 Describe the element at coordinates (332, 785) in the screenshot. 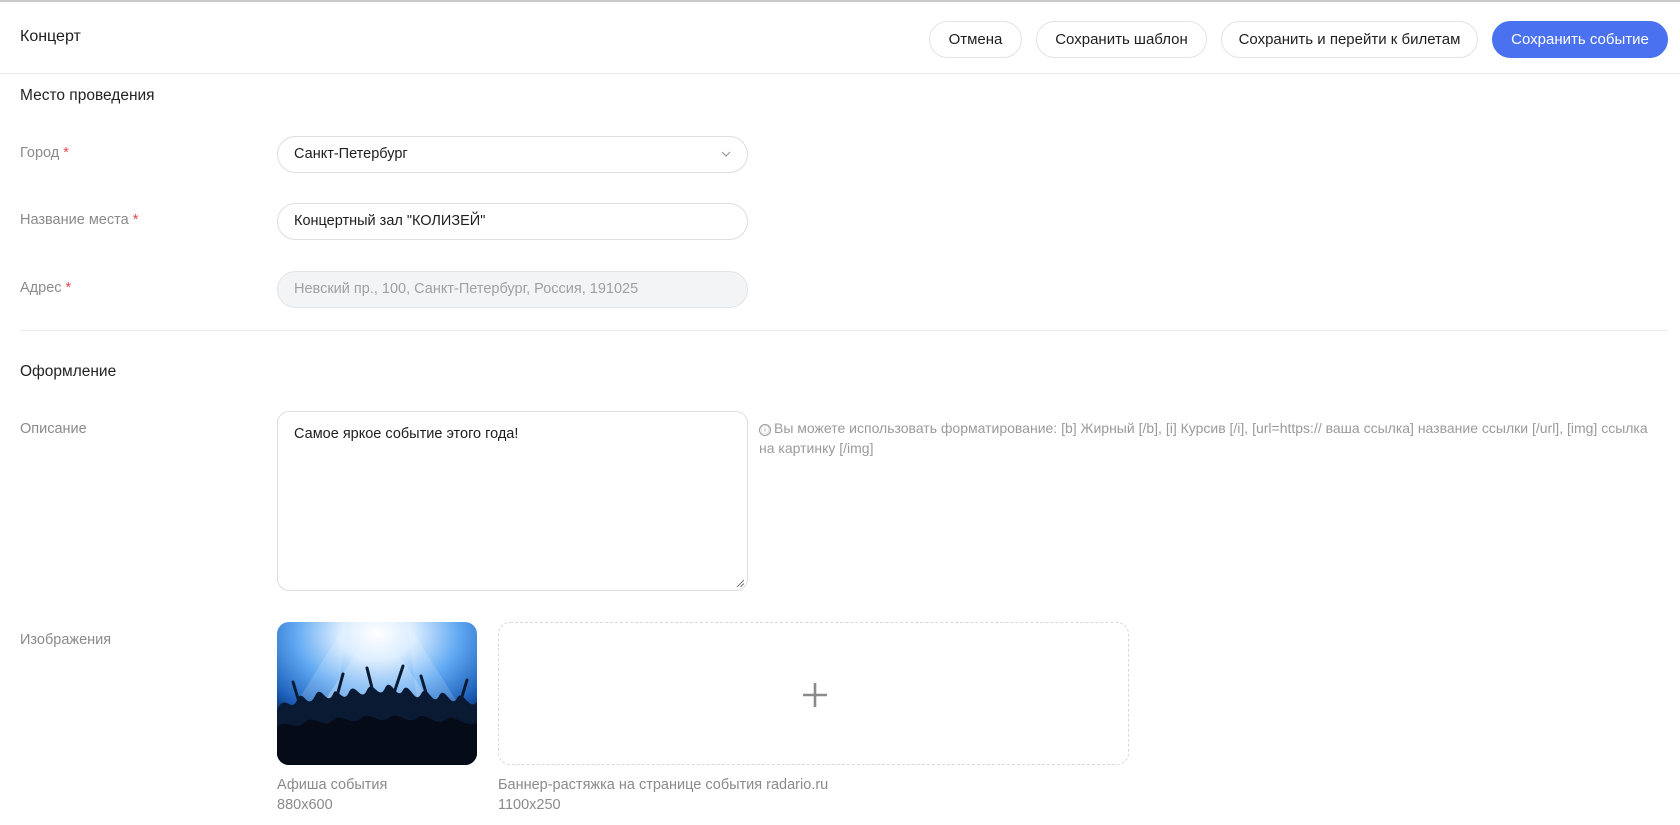

I see `poster-caption-title: Афиша события` at that location.